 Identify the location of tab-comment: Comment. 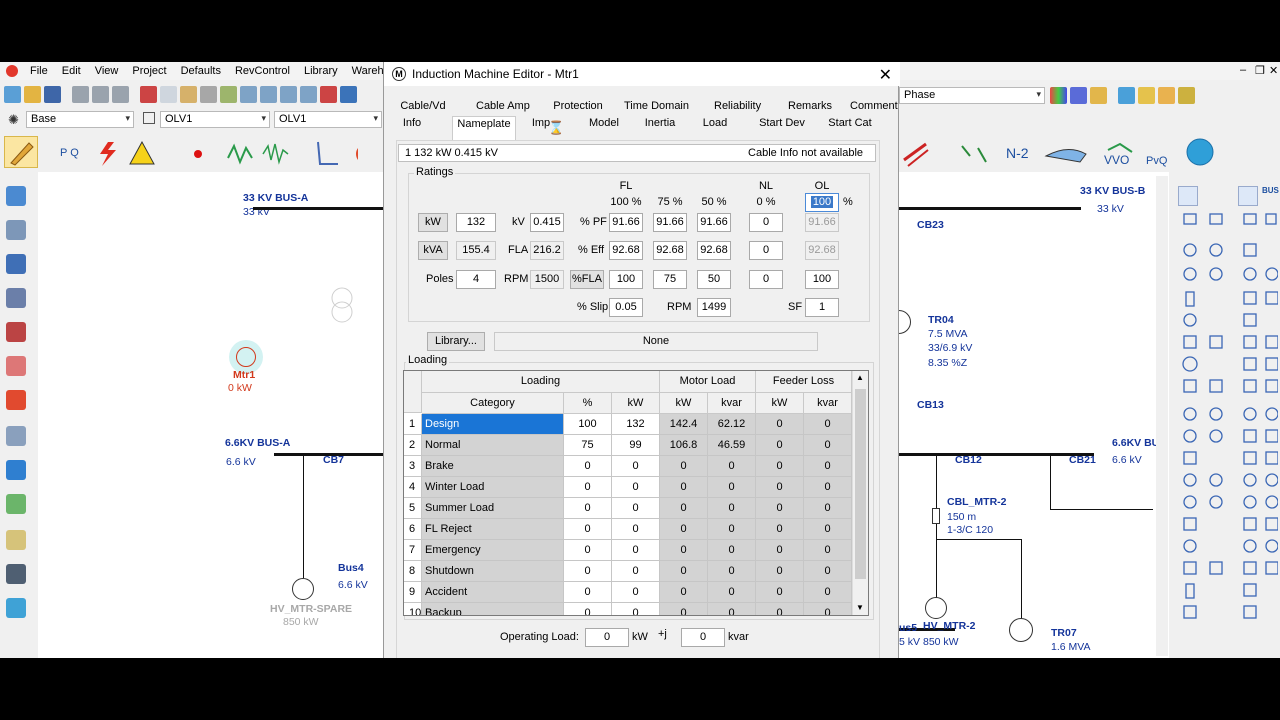
(872, 107).